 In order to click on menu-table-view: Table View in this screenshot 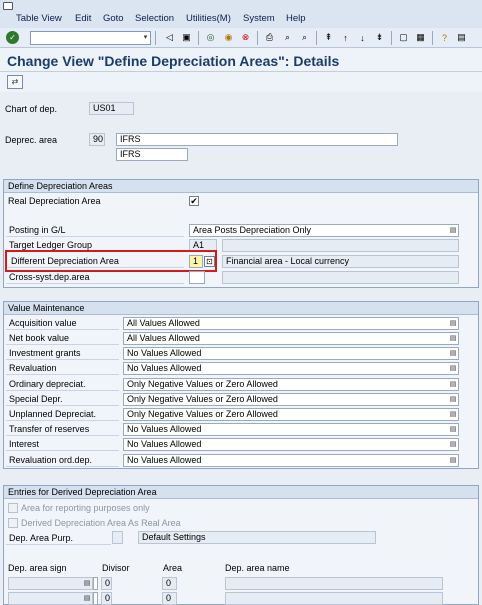, I will do `click(39, 18)`.